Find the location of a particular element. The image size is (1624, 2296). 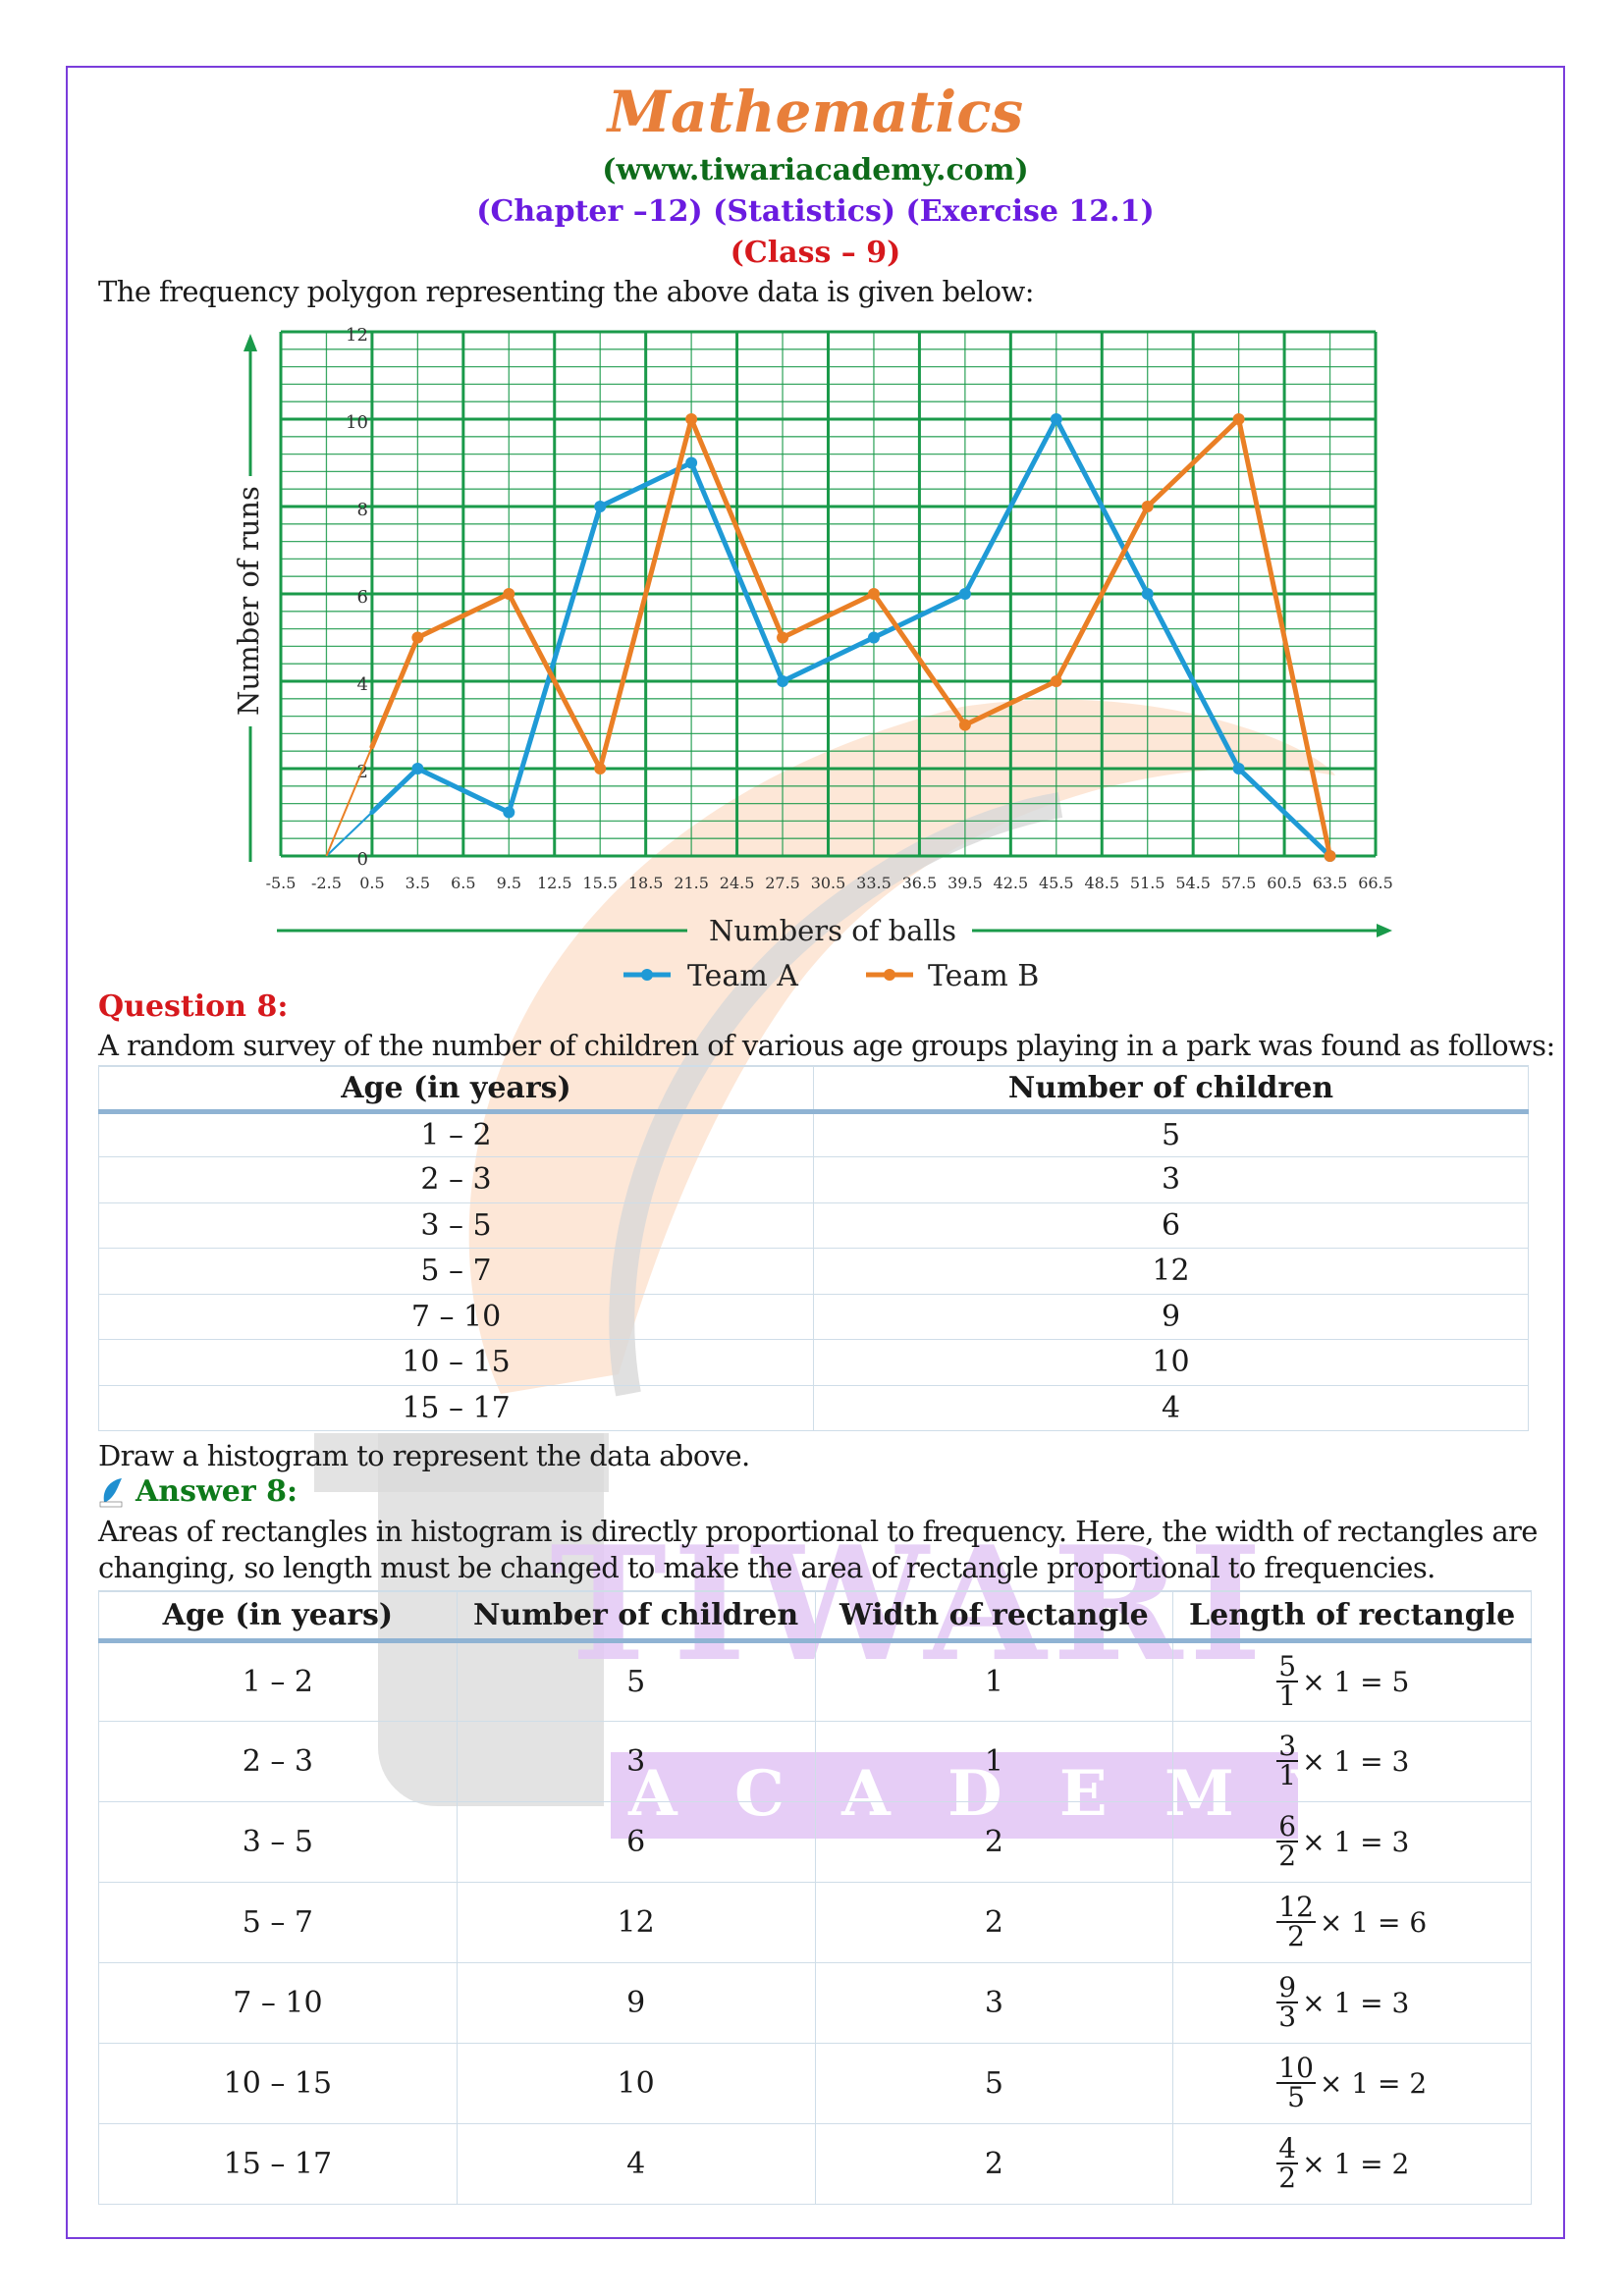

fraction: 62 is located at coordinates (1287, 1842).